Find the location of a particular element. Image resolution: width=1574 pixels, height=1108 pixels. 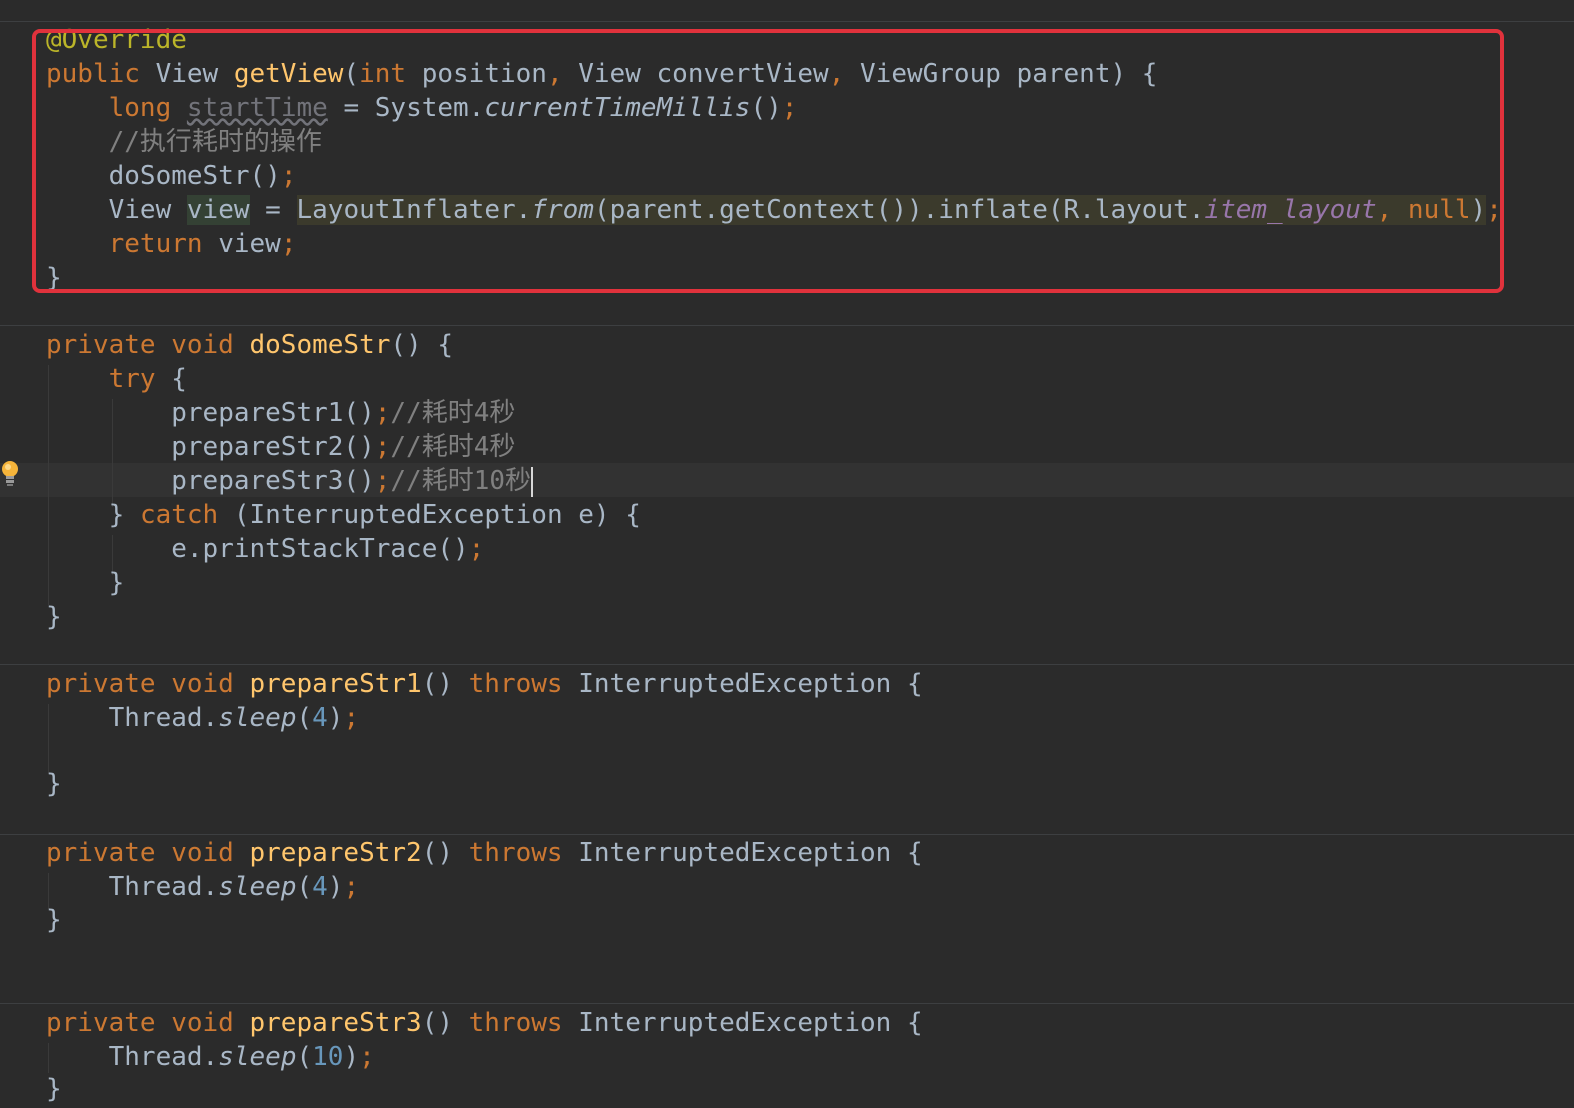

text-caret is located at coordinates (532, 481).